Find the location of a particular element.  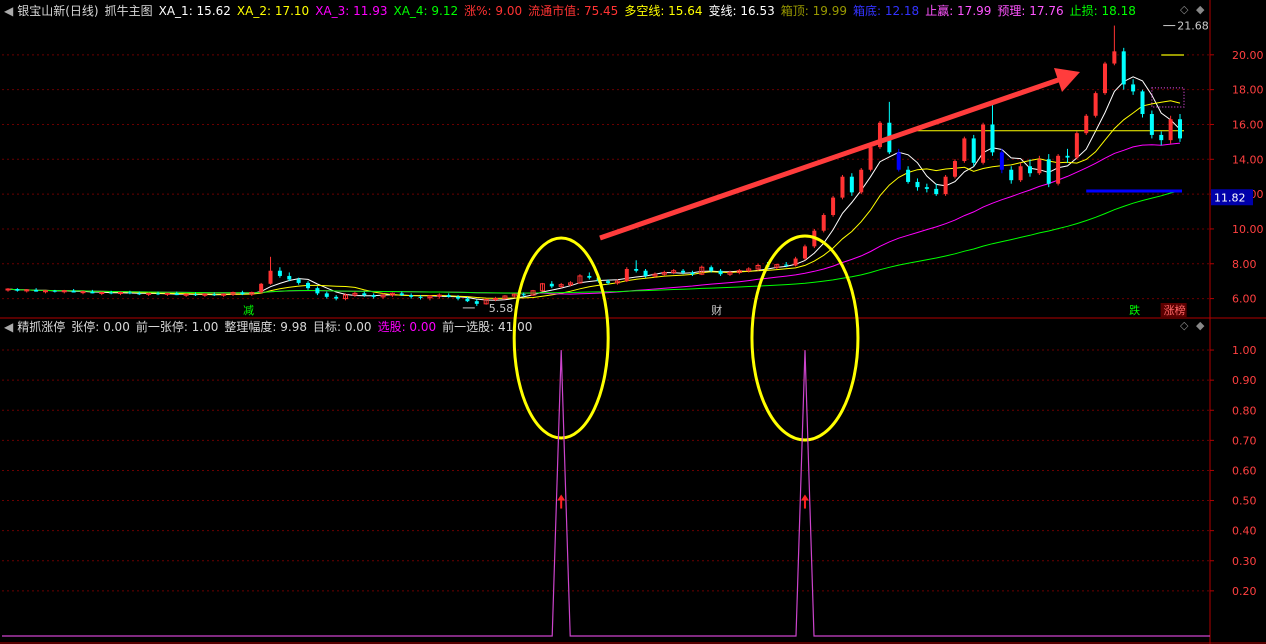

main-ytick-label: 8.00 is located at coordinates (1244, 264).